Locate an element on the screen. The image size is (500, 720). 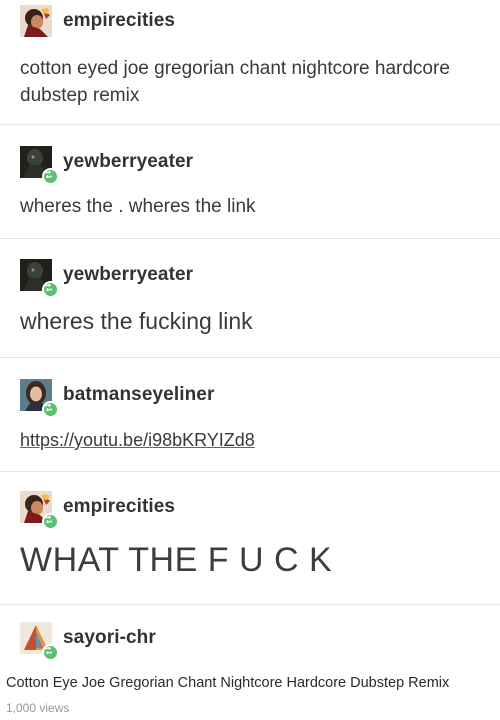
post-header: sayori-chr is located at coordinates (88, 641).